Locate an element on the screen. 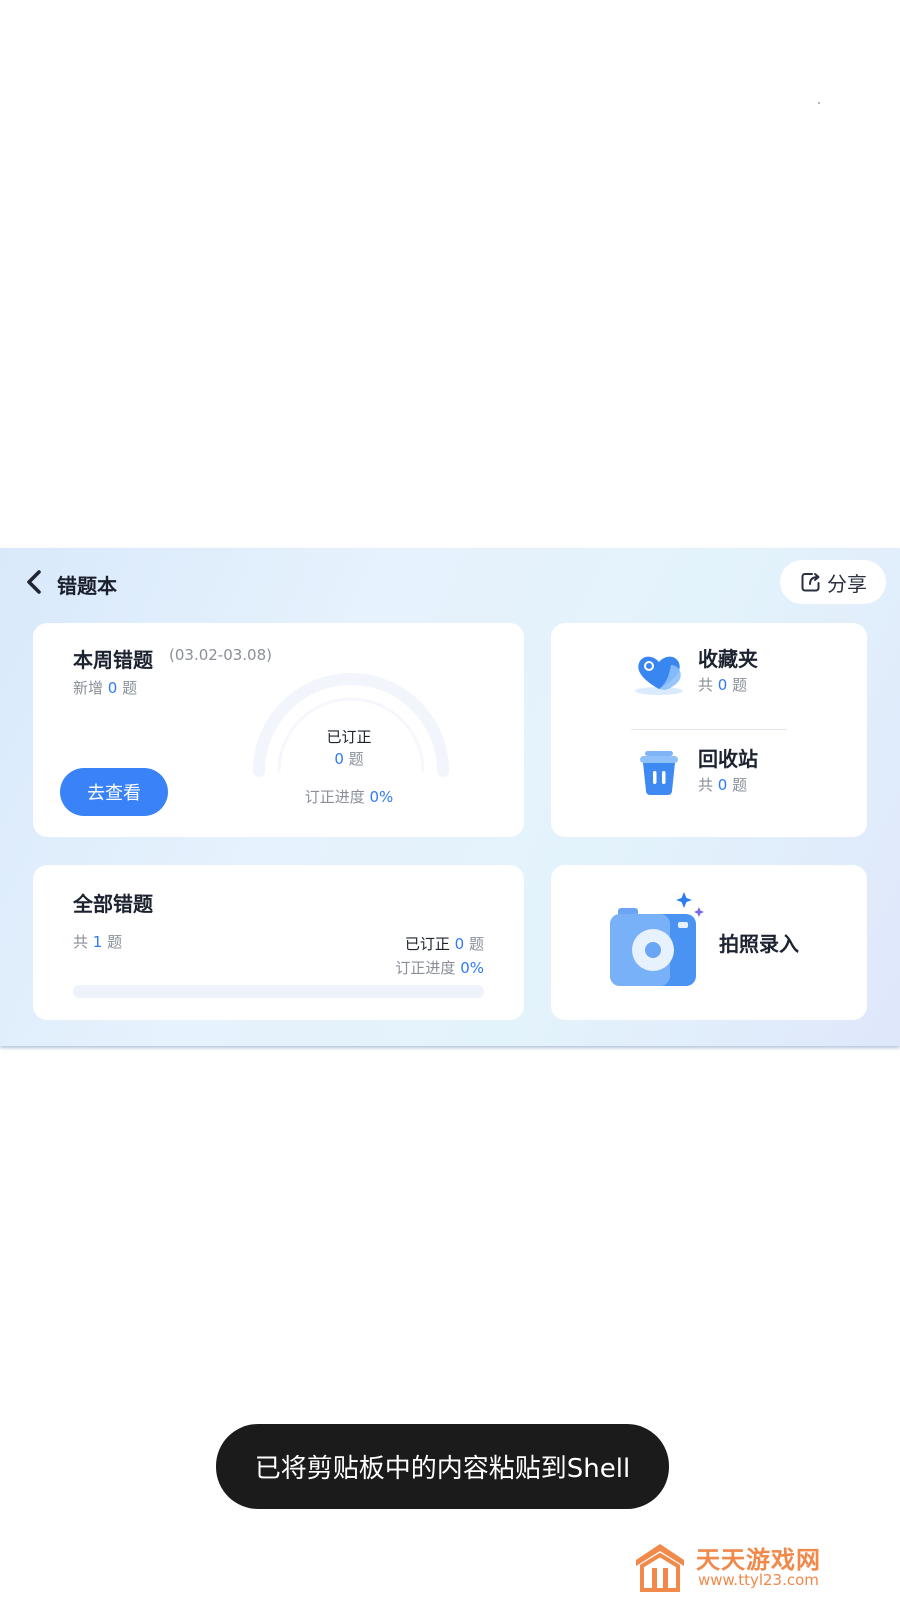 Image resolution: width=900 pixels, height=1600 pixels. watermark: 天天游戏网 www.ttyl23.com is located at coordinates (762, 1567).